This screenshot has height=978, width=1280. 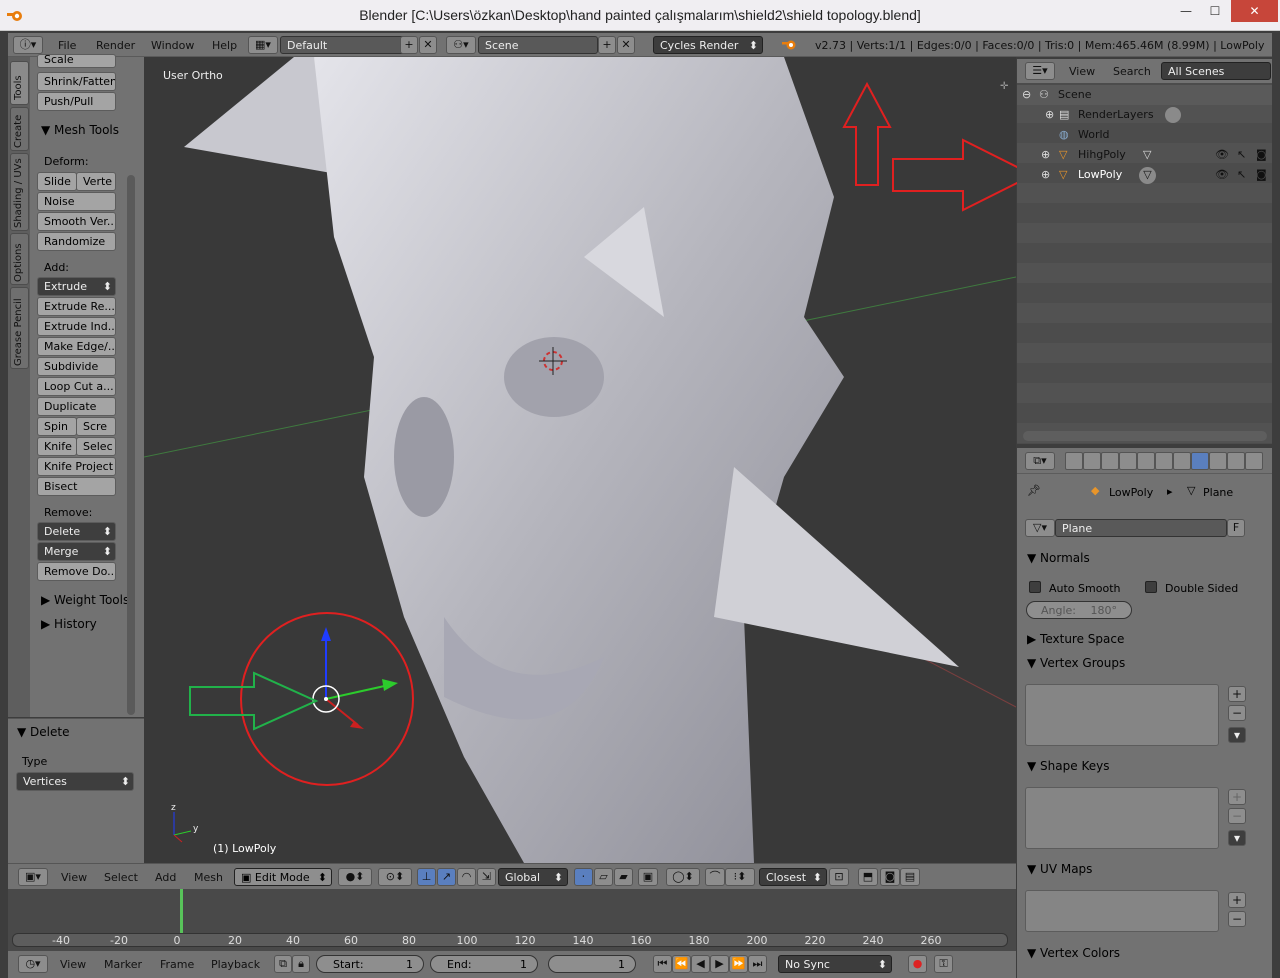 I want to click on timeline-ruler, so click(x=510, y=940).